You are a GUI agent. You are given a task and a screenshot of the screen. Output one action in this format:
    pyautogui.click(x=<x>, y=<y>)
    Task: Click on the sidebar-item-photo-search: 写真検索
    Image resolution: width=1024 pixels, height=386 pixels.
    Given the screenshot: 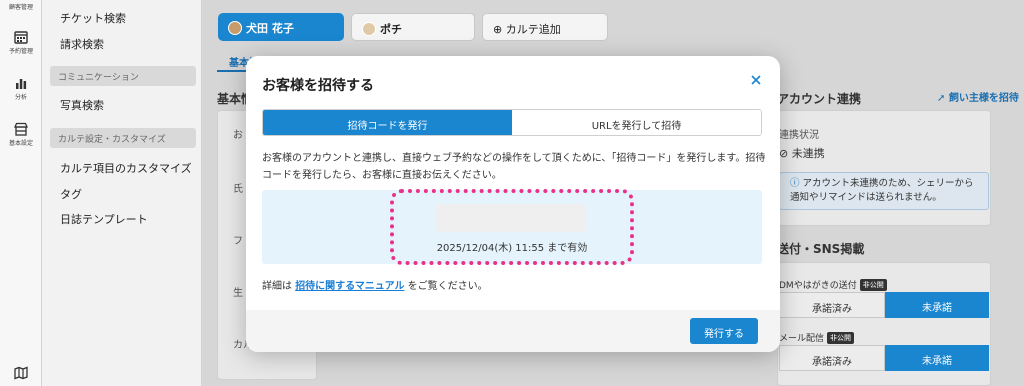 What is the action you would take?
    pyautogui.click(x=82, y=105)
    